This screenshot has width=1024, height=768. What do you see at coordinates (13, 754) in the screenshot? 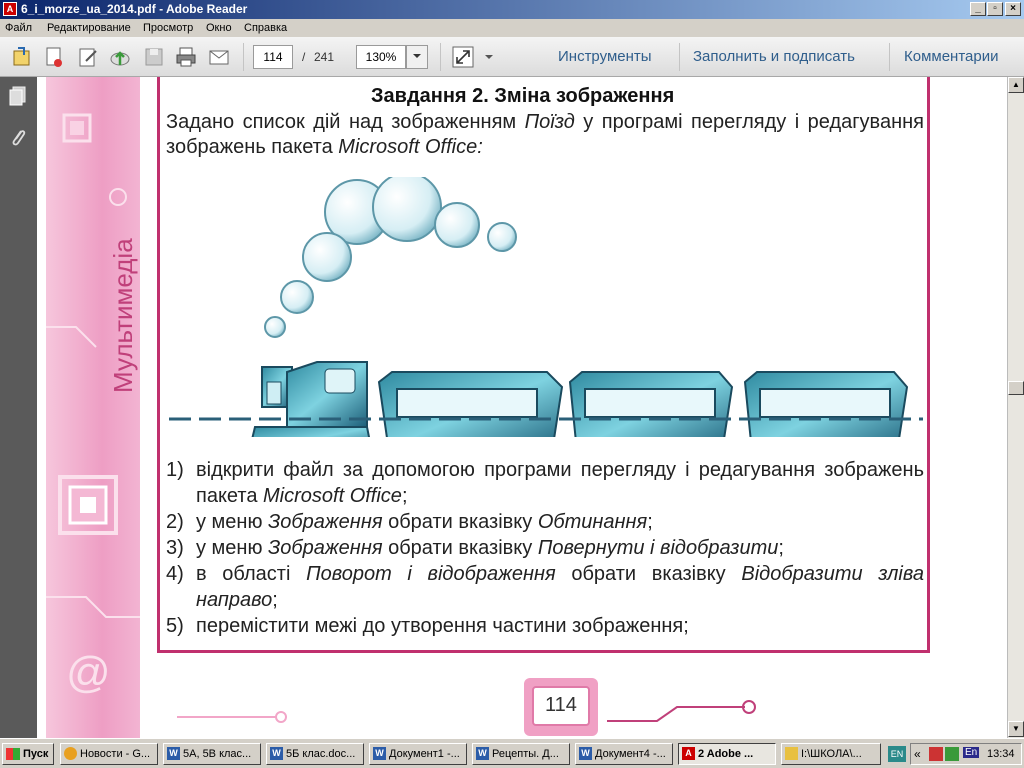
I see `windows-logo-icon` at bounding box center [13, 754].